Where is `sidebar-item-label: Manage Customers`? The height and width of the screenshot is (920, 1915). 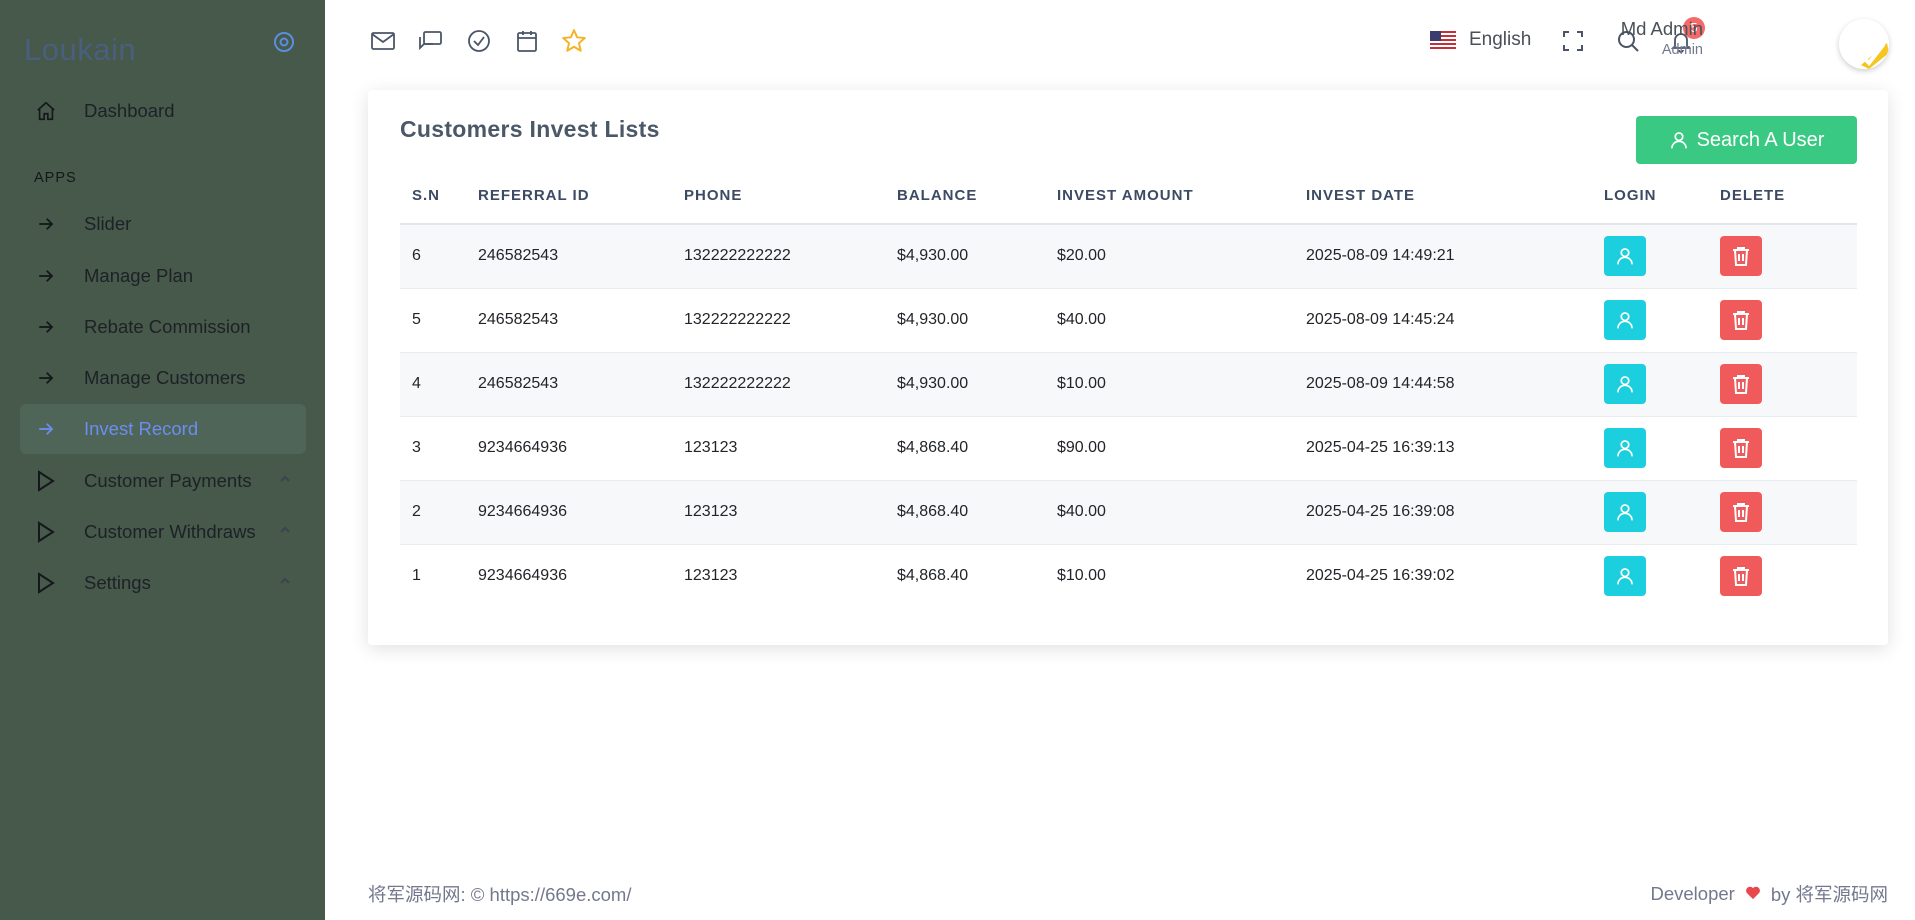 sidebar-item-label: Manage Customers is located at coordinates (165, 377).